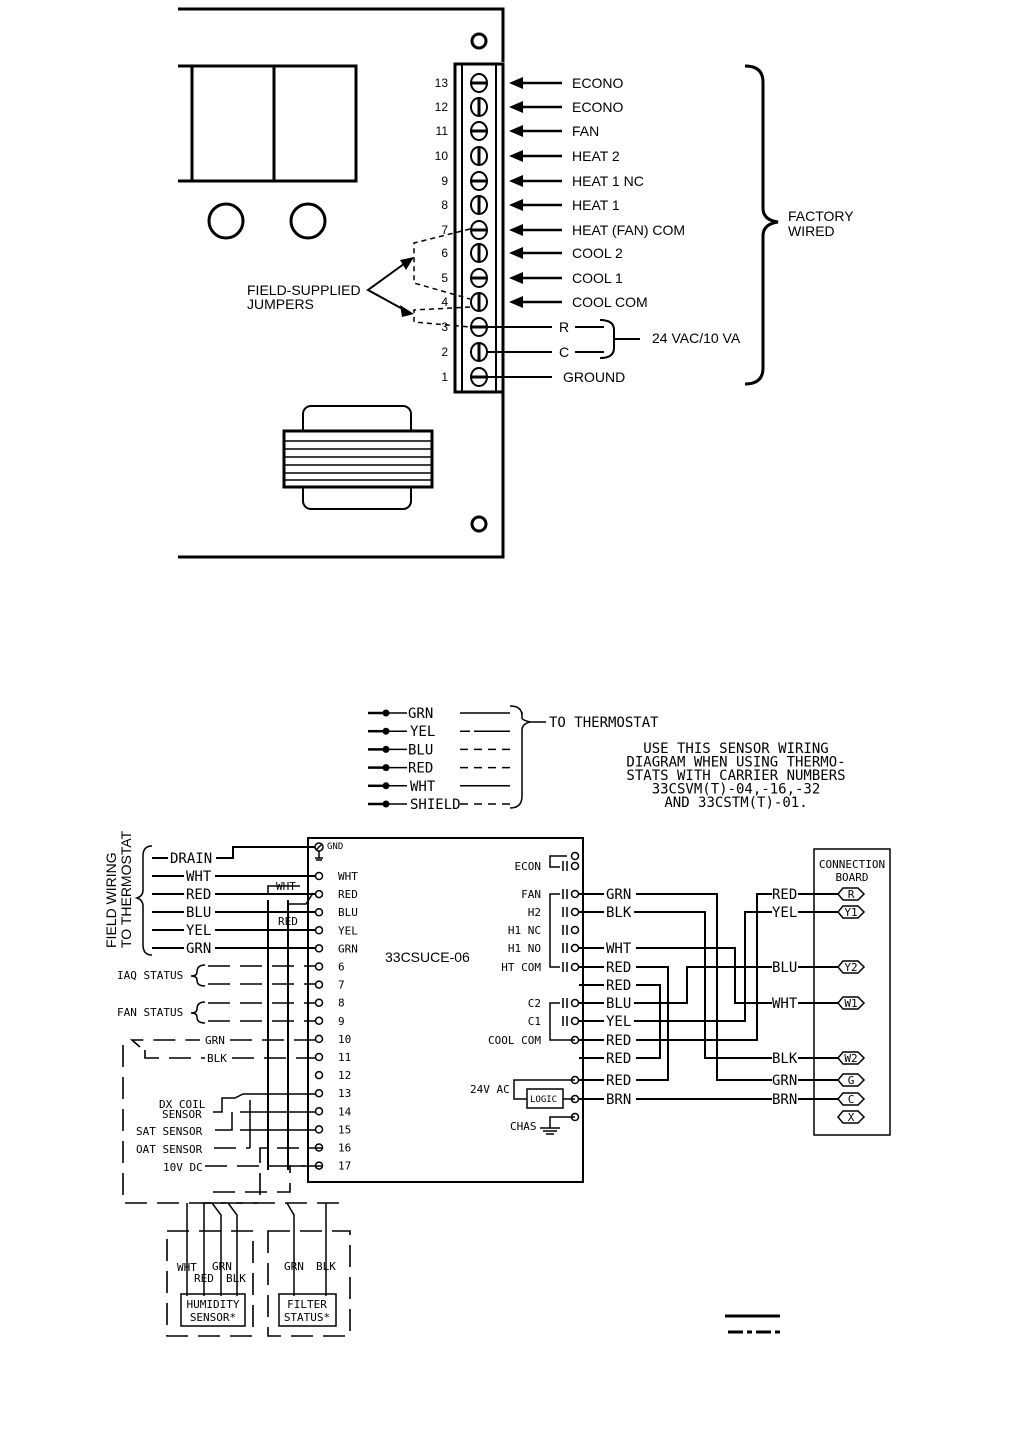  What do you see at coordinates (439, 714) in the screenshot?
I see `legend-wire-grn: GRN` at bounding box center [439, 714].